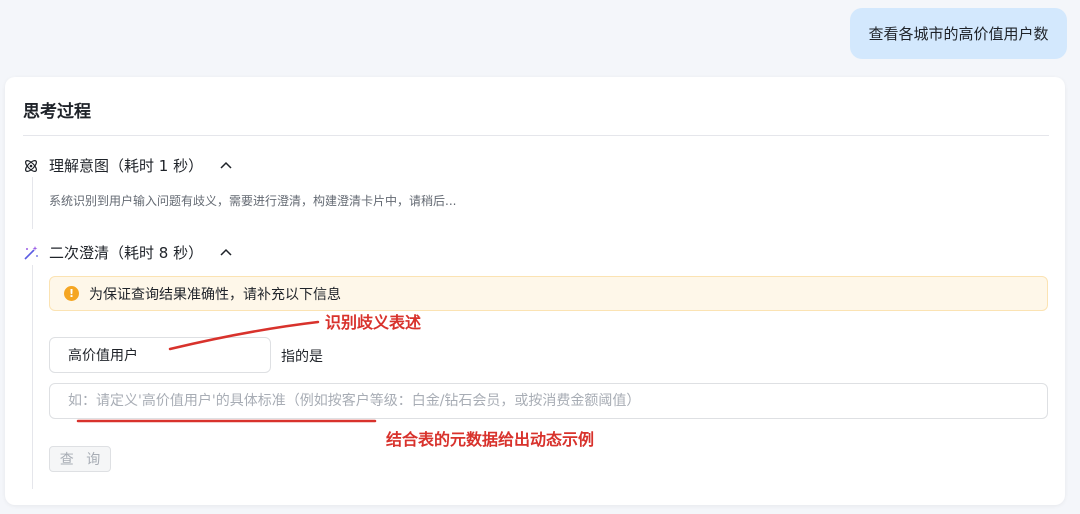  Describe the element at coordinates (302, 357) in the screenshot. I see `refers-to-label: 指的是` at that location.